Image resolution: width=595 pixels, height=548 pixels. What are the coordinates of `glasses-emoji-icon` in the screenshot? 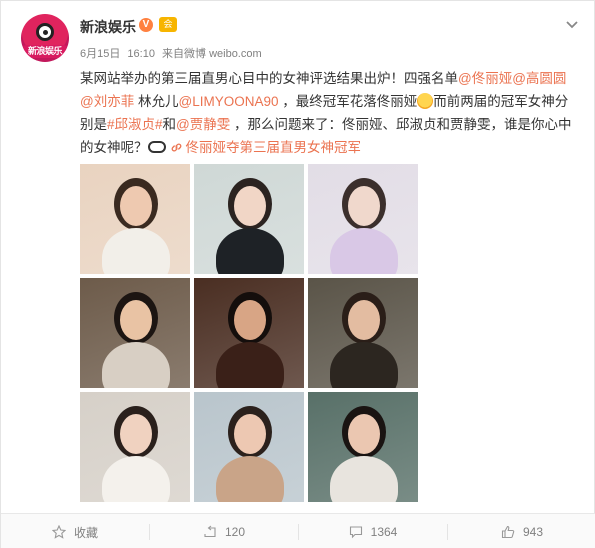 It's located at (156, 147).